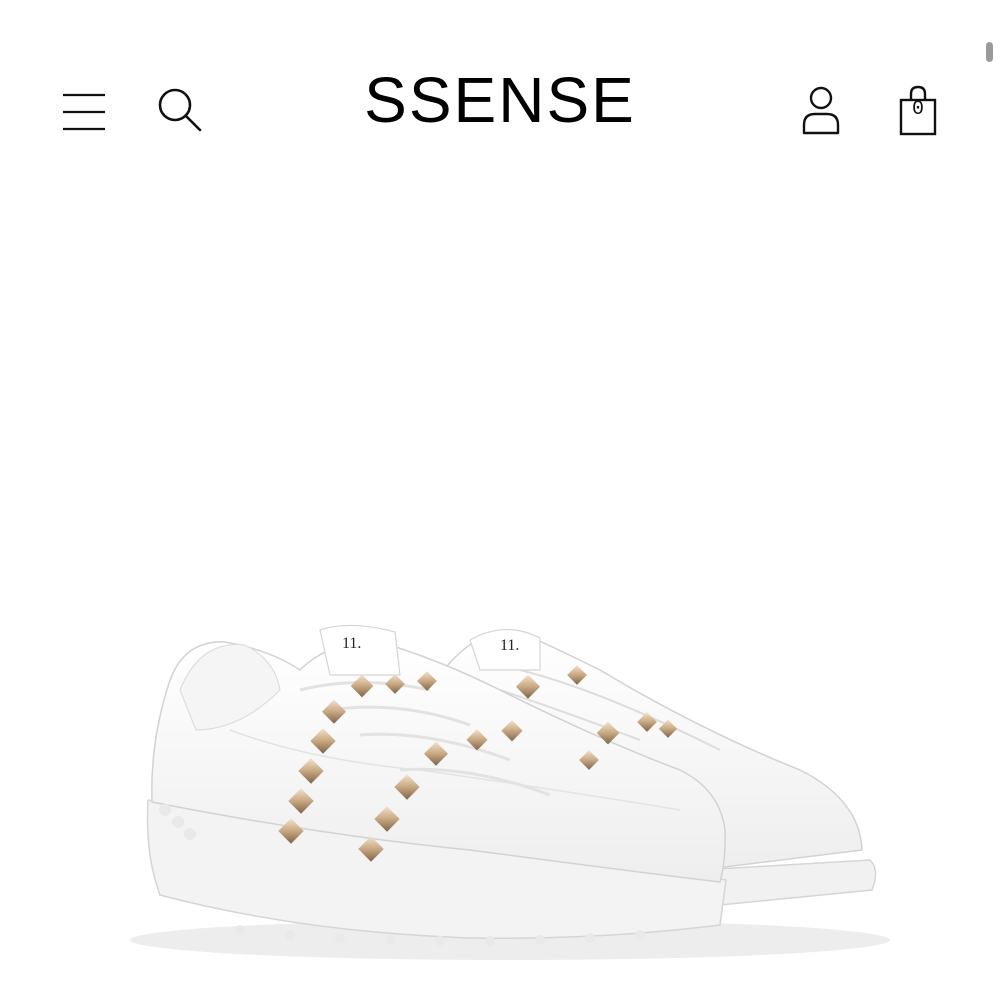 This screenshot has height=1000, width=1000. I want to click on shopping-bag-button: 0, so click(918, 110).